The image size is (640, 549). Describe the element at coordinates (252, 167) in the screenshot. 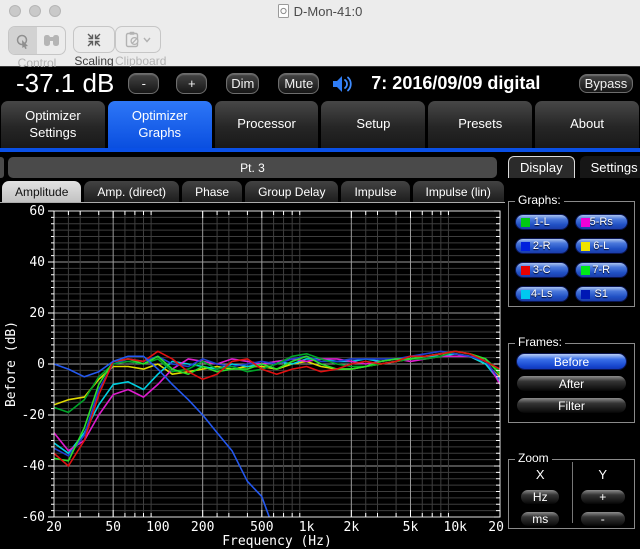

I see `measurement-point-header: Pt. 3` at that location.